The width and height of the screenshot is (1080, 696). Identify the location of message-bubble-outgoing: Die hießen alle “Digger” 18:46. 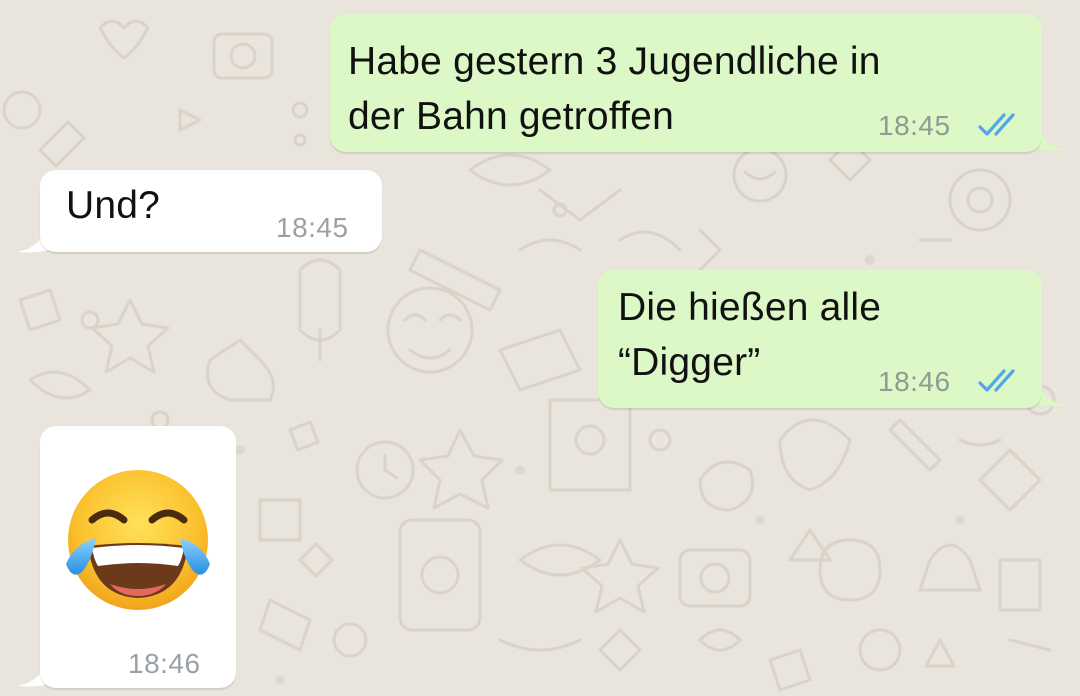
(820, 339).